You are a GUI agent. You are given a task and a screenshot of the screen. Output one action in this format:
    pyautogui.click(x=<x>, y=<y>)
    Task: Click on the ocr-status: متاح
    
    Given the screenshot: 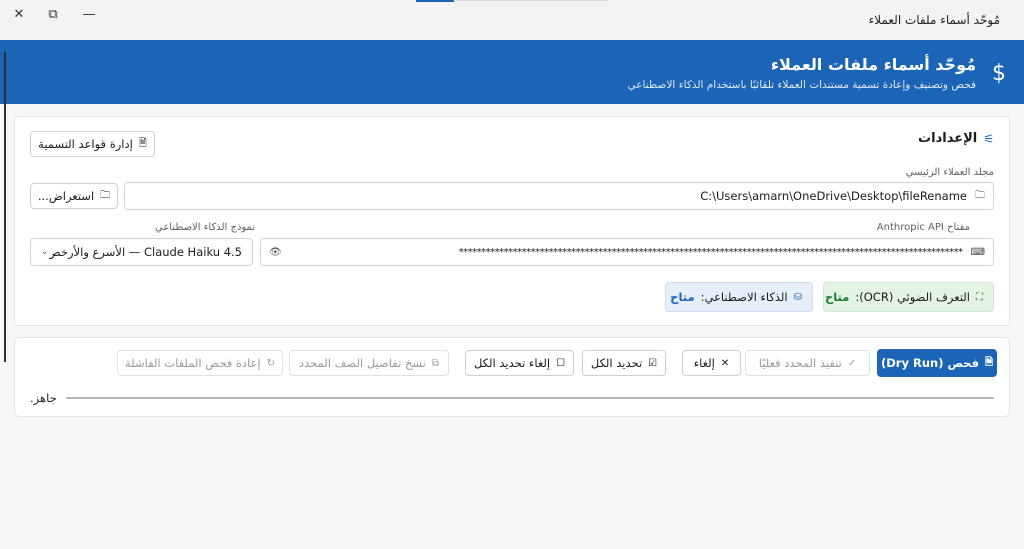 What is the action you would take?
    pyautogui.click(x=837, y=297)
    